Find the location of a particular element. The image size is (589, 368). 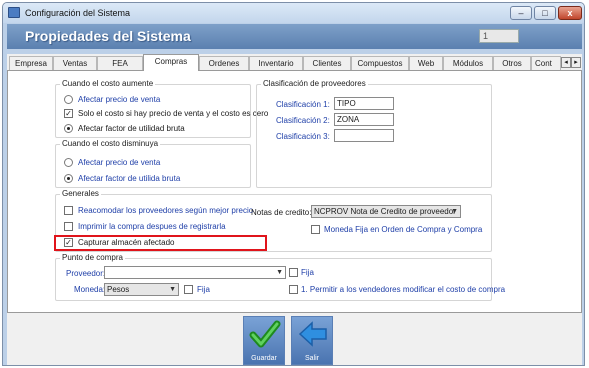

notas-credito-select: NCPROV Nota de Credito de proveedor ▼ is located at coordinates (386, 211).